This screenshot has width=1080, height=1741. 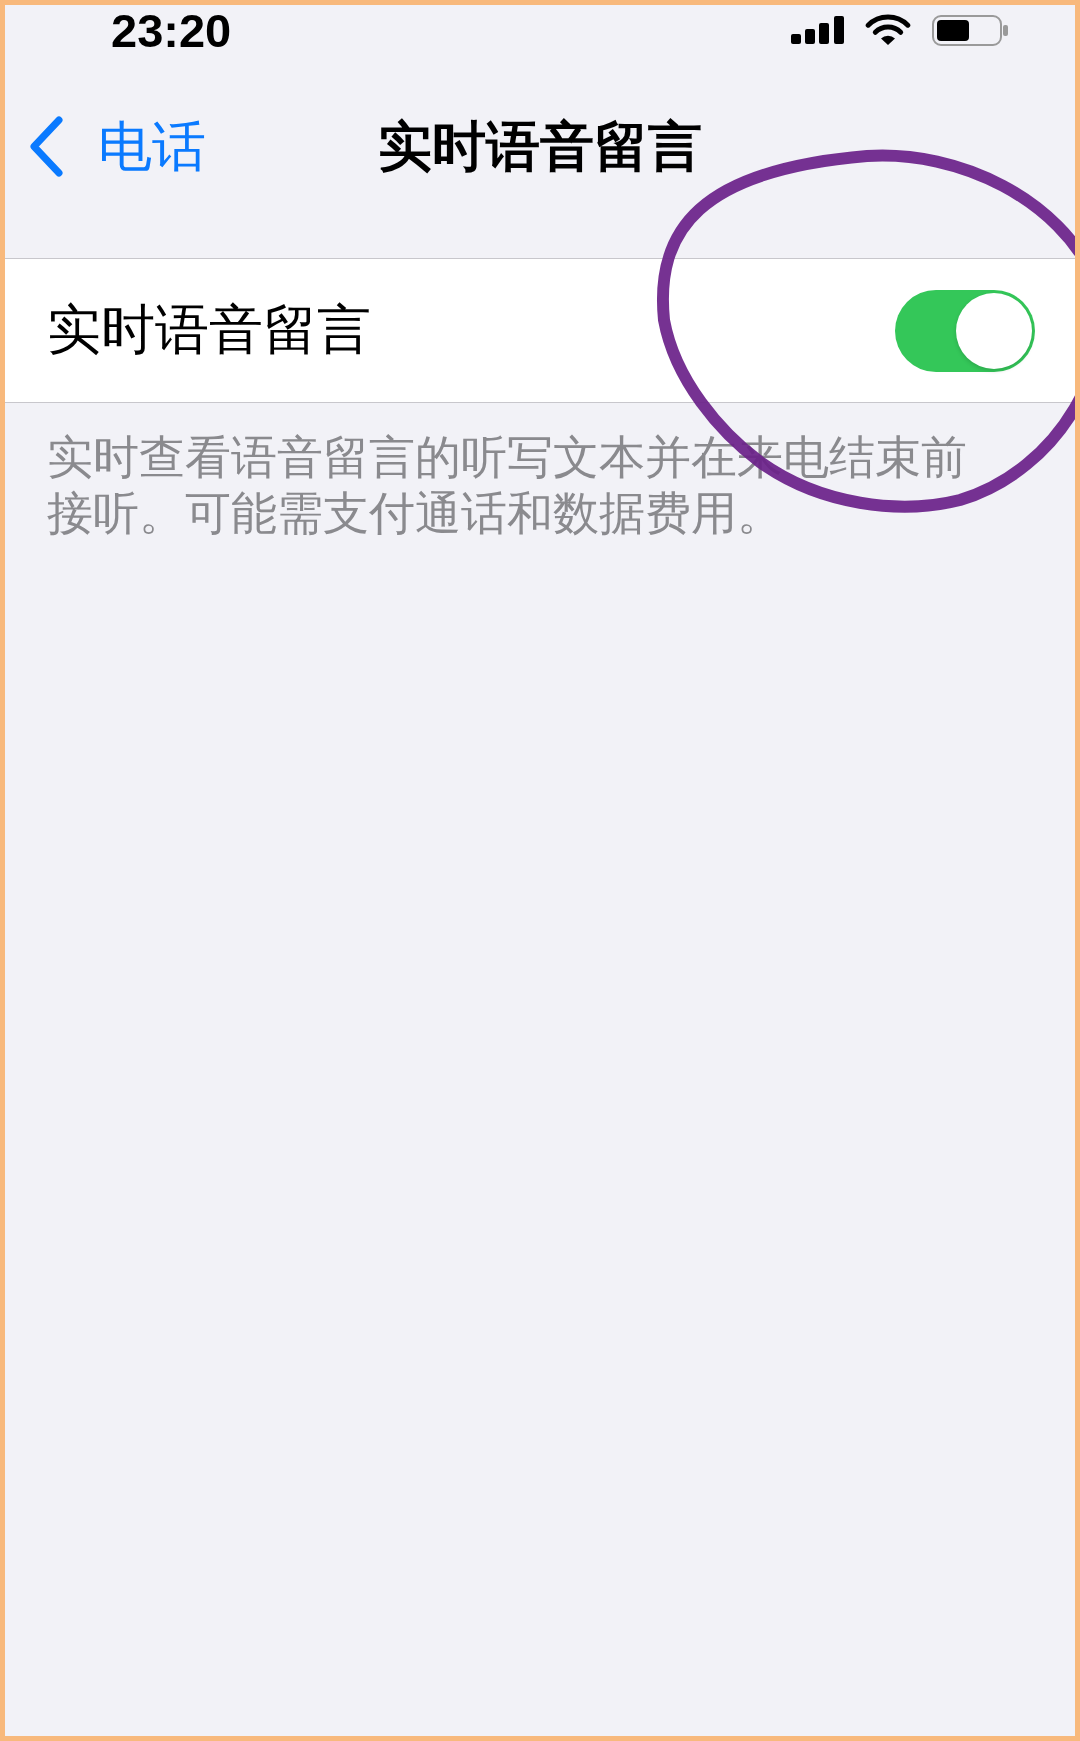 What do you see at coordinates (817, 30) in the screenshot?
I see `signal-icon` at bounding box center [817, 30].